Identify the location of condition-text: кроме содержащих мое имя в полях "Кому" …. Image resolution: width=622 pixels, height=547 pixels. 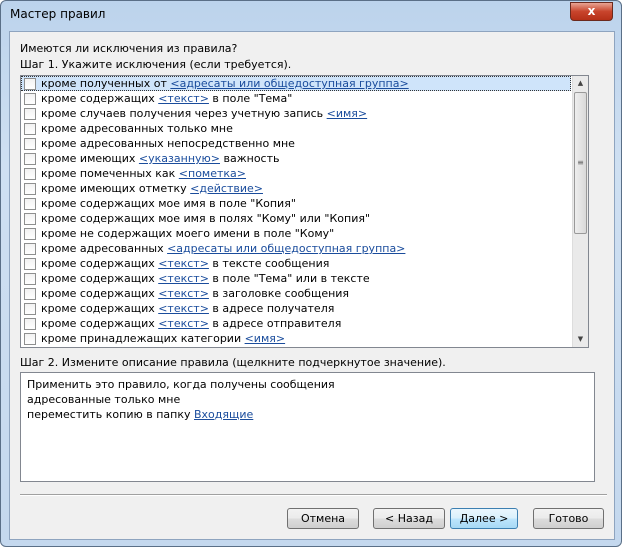
(206, 218).